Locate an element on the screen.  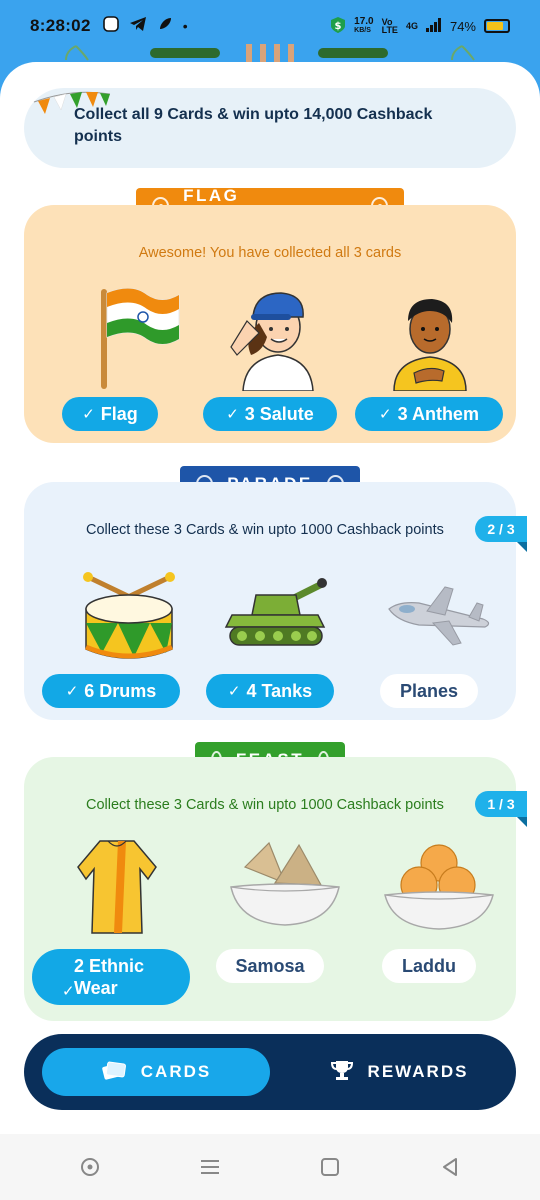
back-button is located at coordinates (450, 1167).